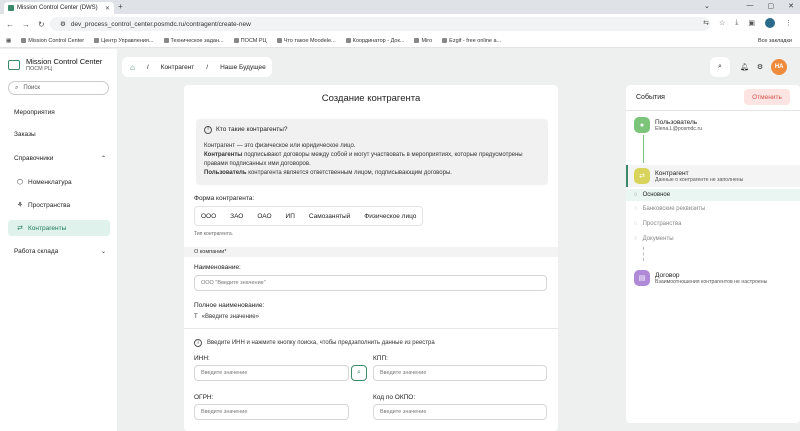 The width and height of the screenshot is (800, 431). What do you see at coordinates (714, 209) in the screenshot?
I see `sub-item-bank: ◌ Банковские реквизиты` at bounding box center [714, 209].